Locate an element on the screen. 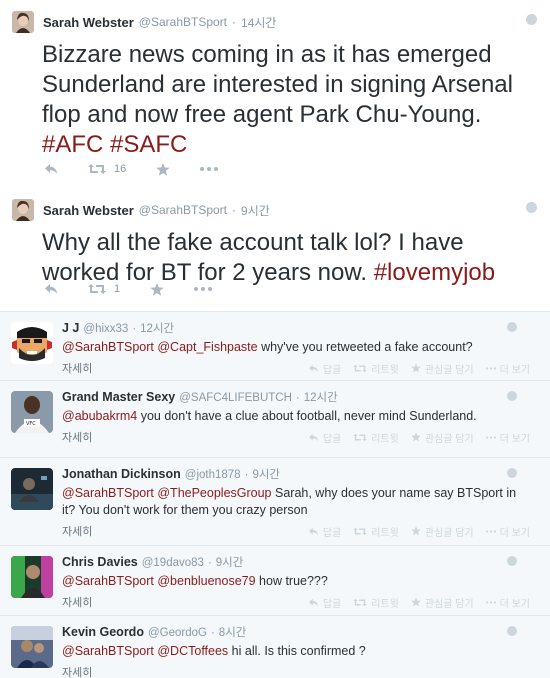 This screenshot has height=678, width=550. reply-header: Grand Master Sexy @SAFC4LIFEBUTCH · 12시간 is located at coordinates (306, 397).